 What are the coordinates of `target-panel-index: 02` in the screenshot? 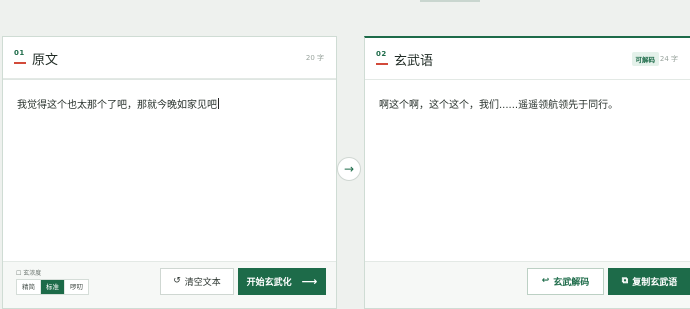 It's located at (381, 54).